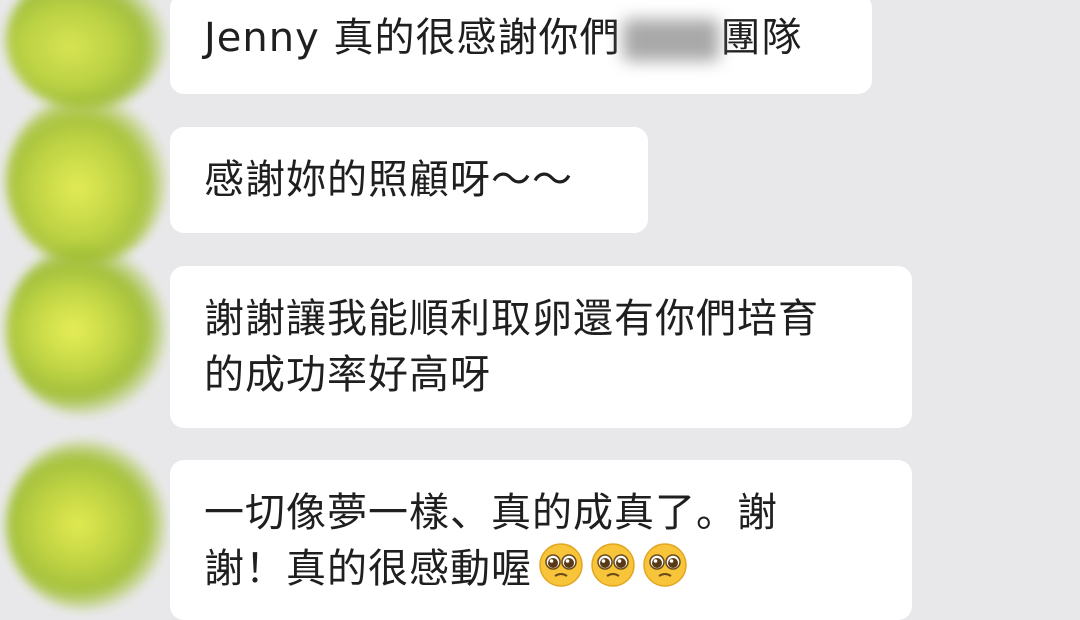  Describe the element at coordinates (368, 569) in the screenshot. I see `message-text-line: 謝！真的很感動喔` at that location.